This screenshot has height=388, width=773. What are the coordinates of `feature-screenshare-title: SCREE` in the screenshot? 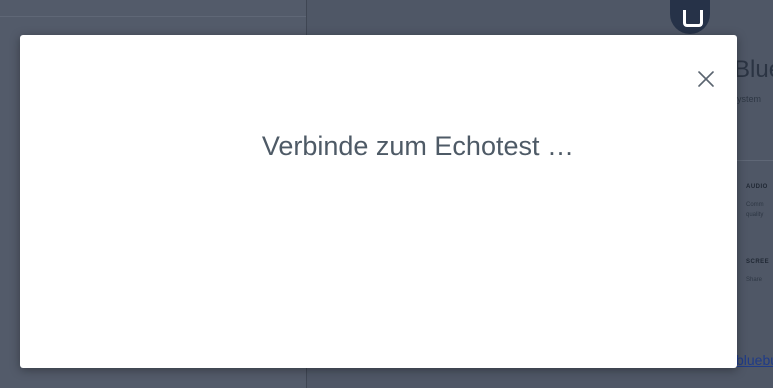 It's located at (758, 262).